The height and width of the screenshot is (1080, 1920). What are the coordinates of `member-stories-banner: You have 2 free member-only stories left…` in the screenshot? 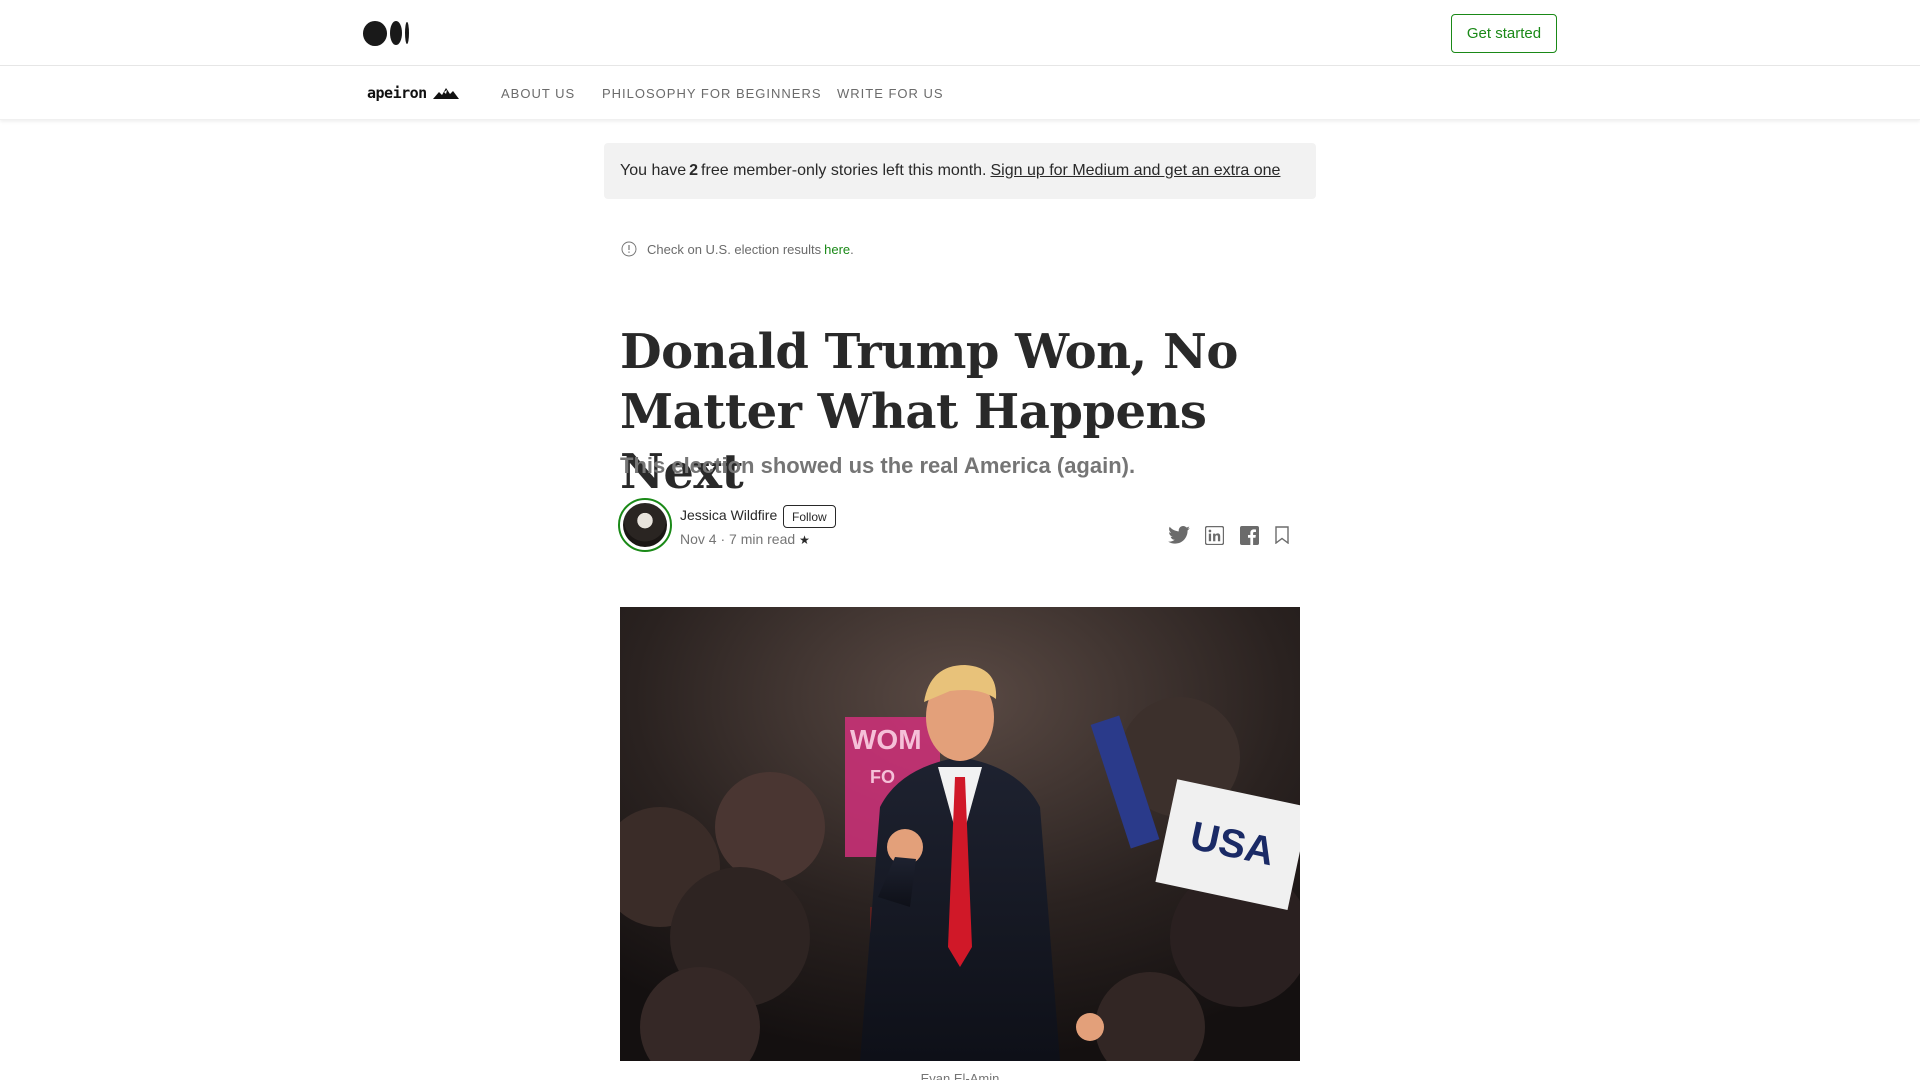 It's located at (960, 171).